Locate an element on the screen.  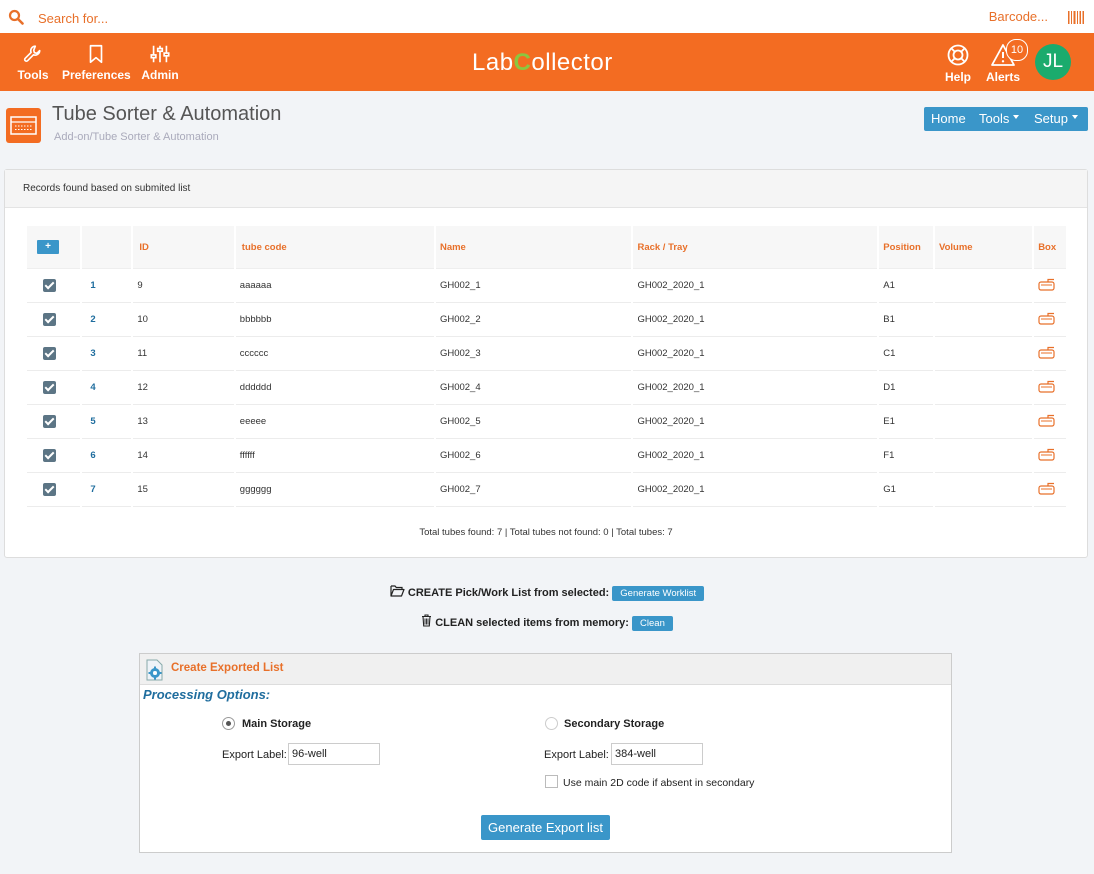
table-row: 1 9 aaaaaa GH002_1 GH002_2020_1 A1 is located at coordinates (546, 286).